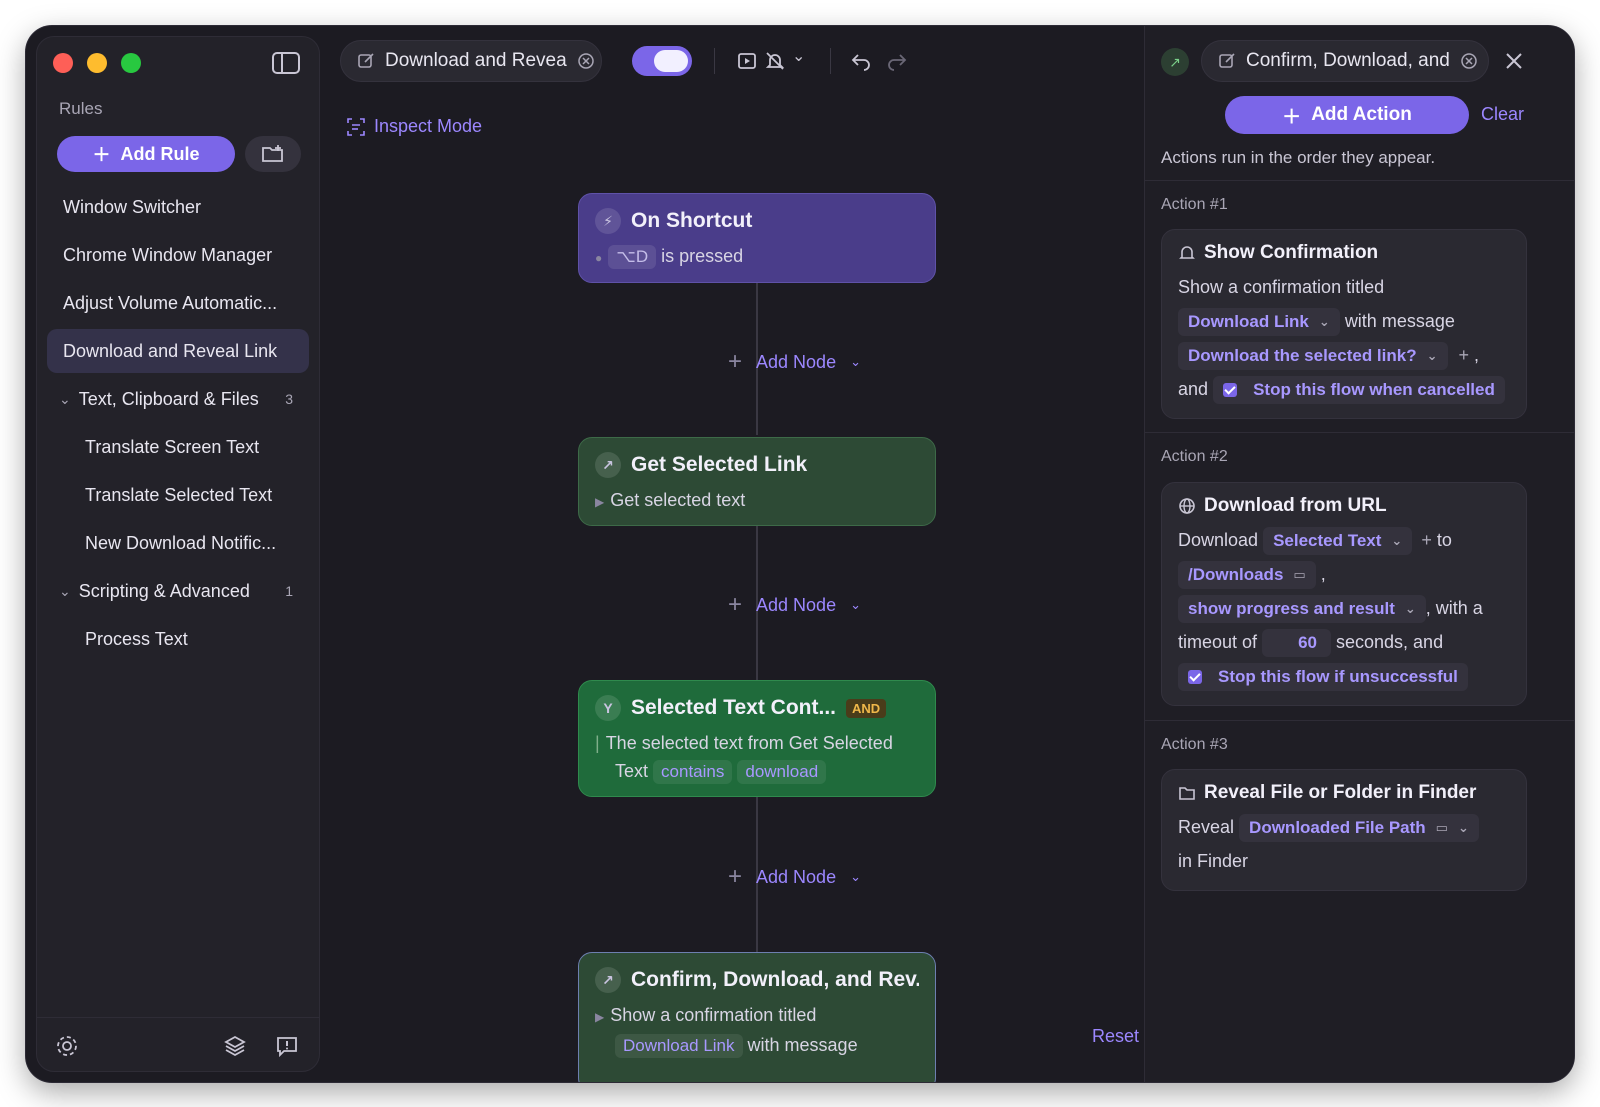 The height and width of the screenshot is (1107, 1600). Describe the element at coordinates (662, 61) in the screenshot. I see `rule-enabled-toggle` at that location.